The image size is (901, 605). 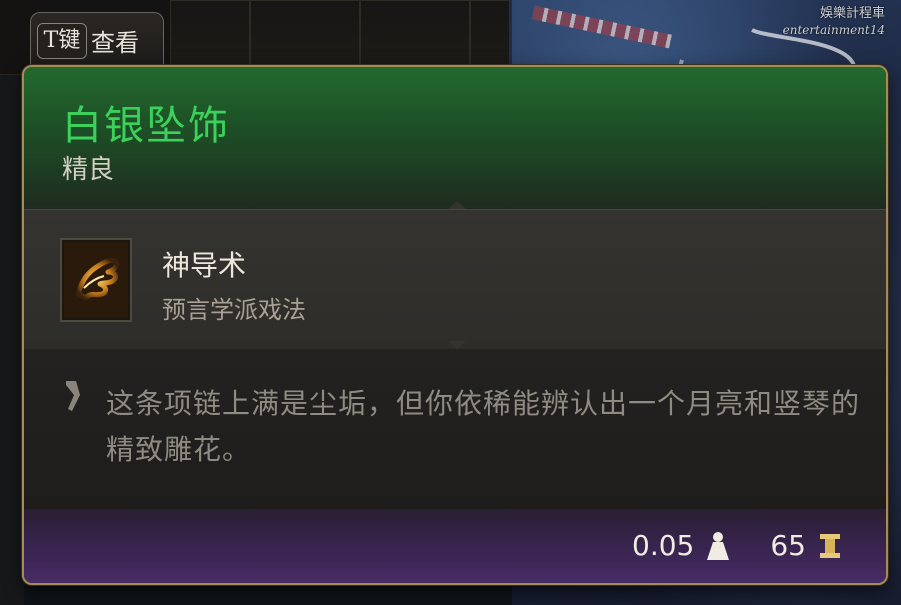 What do you see at coordinates (663, 545) in the screenshot?
I see `item-weight: 0.05` at bounding box center [663, 545].